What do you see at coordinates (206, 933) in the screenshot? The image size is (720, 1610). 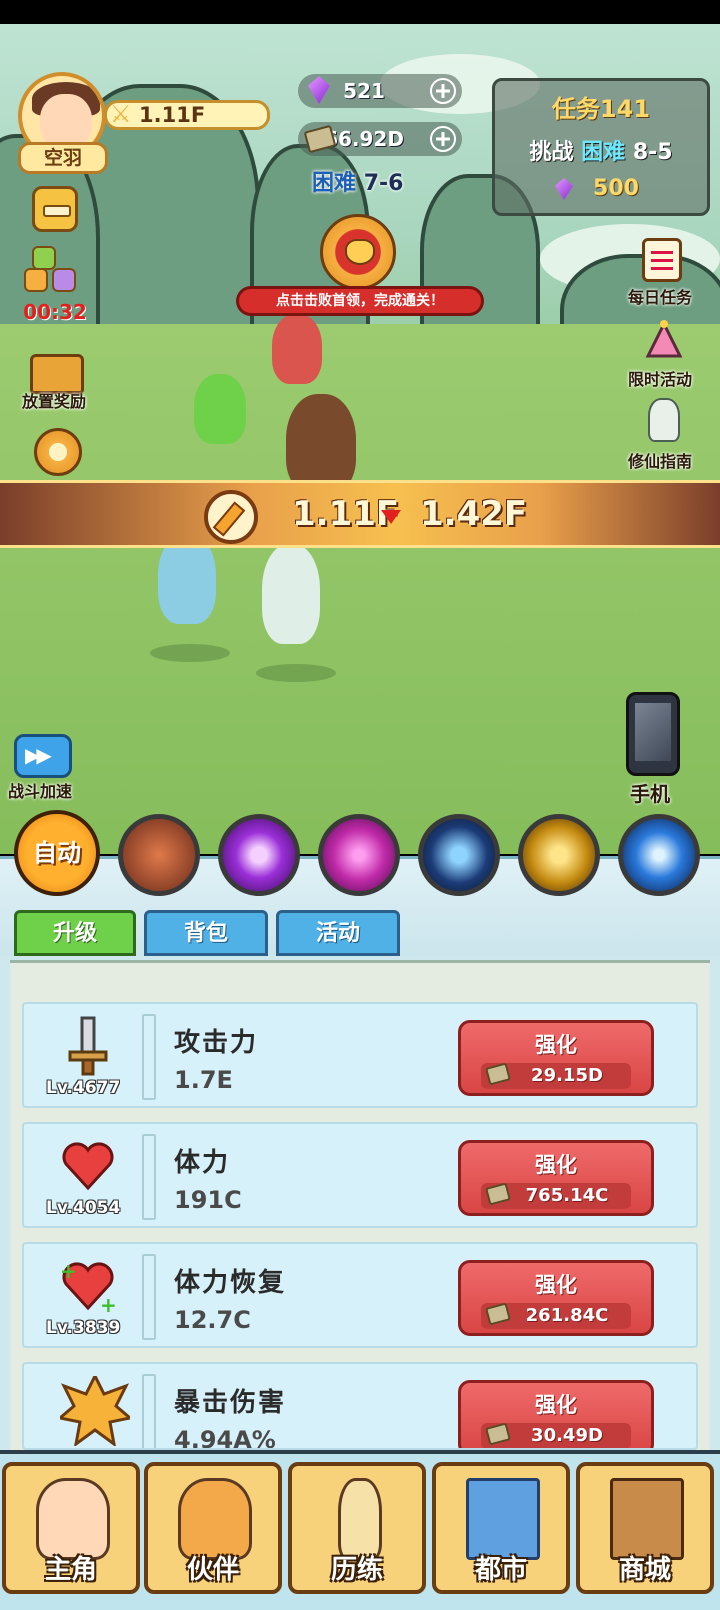 I see `tab-bag: 背包` at bounding box center [206, 933].